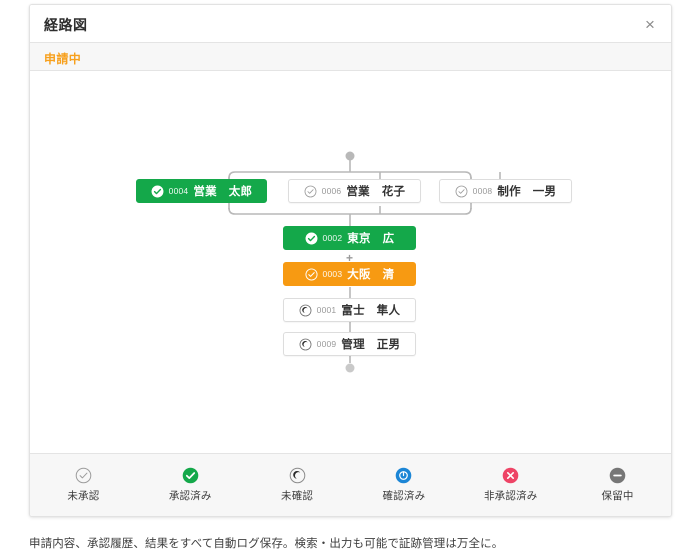 This screenshot has width=700, height=558. What do you see at coordinates (350, 24) in the screenshot?
I see `card-titlebar: 経路図 ×` at bounding box center [350, 24].